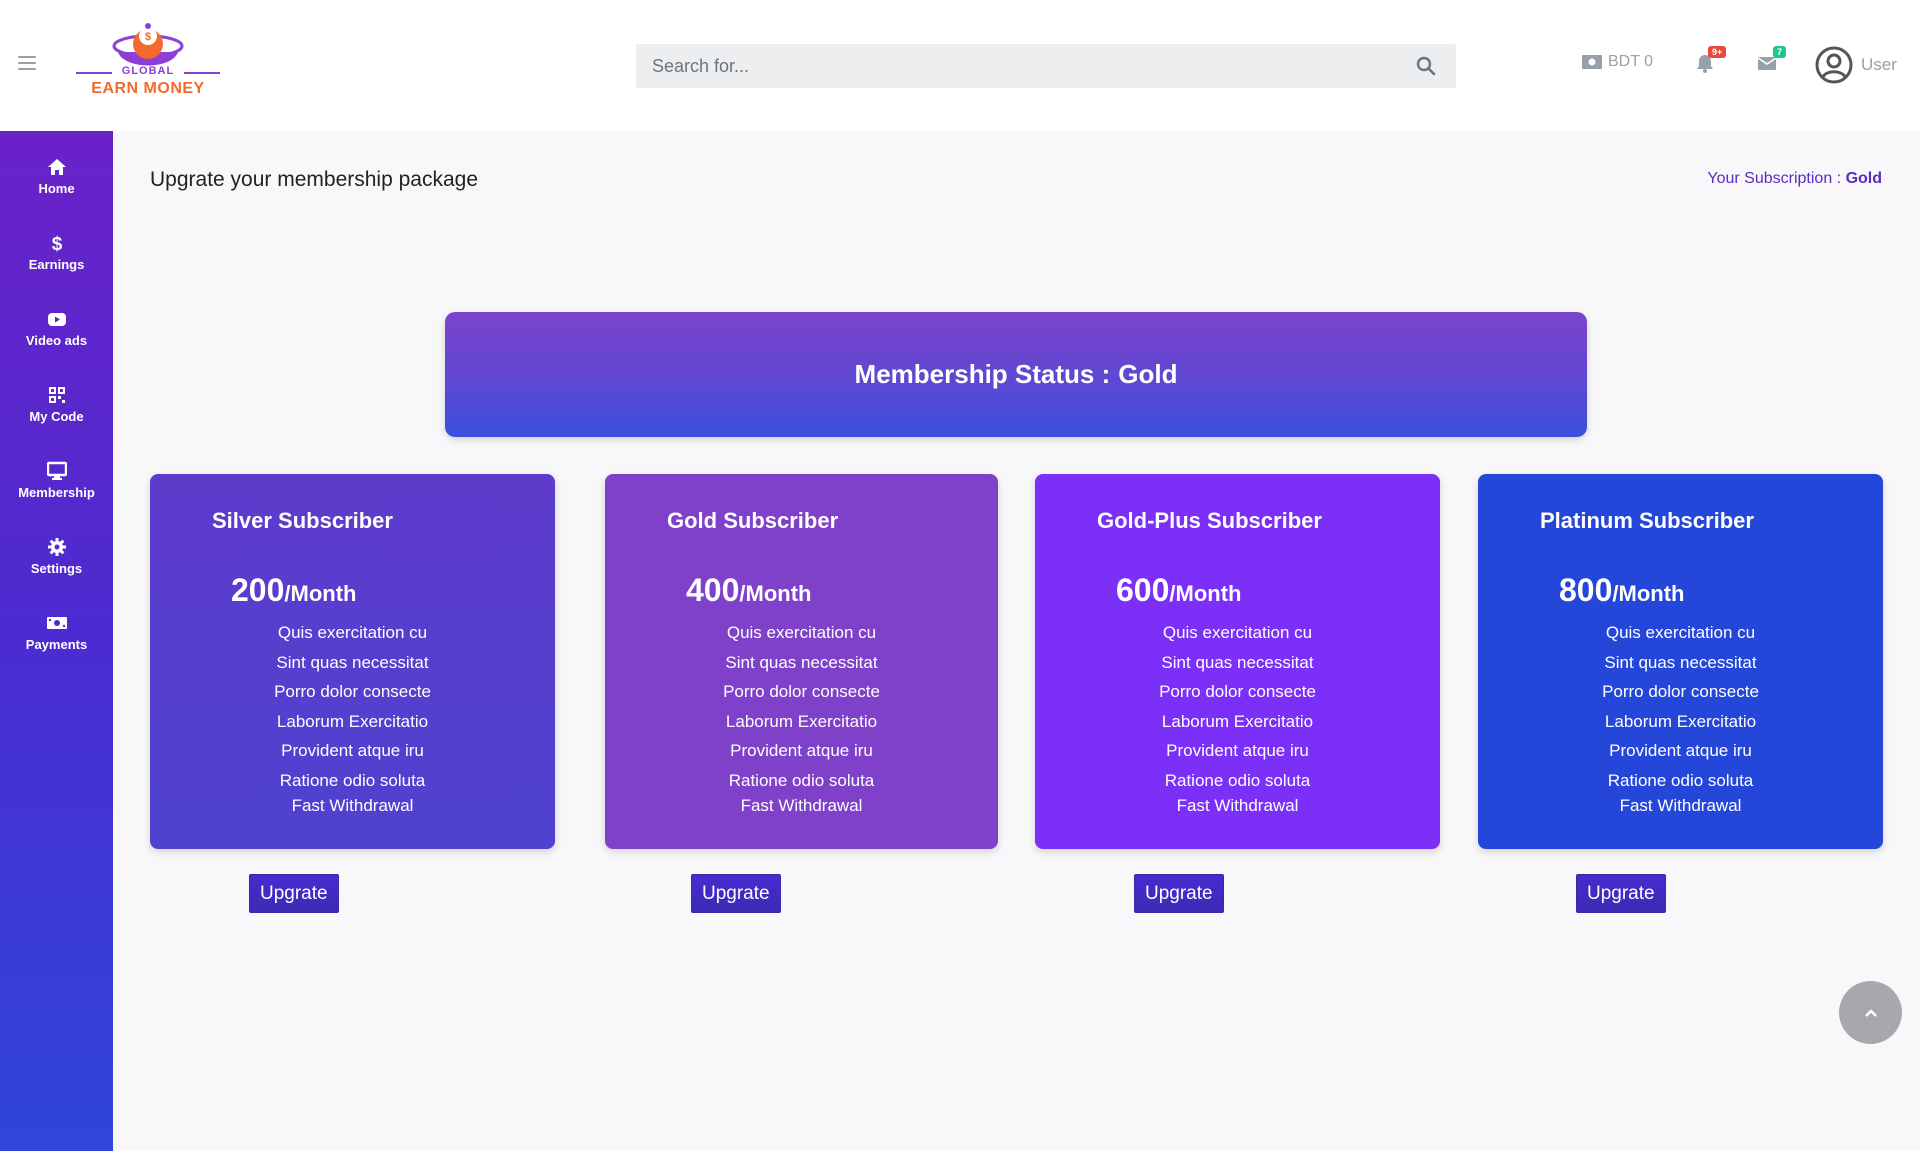 This screenshot has width=1920, height=1151. I want to click on cog-icon, so click(56, 546).